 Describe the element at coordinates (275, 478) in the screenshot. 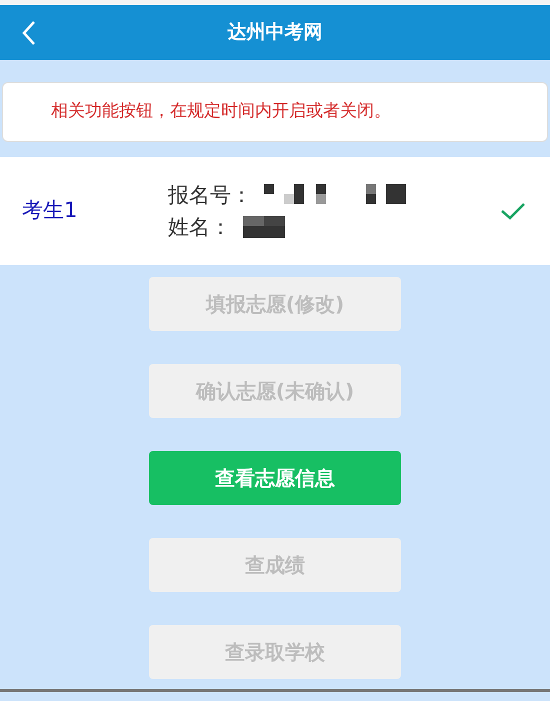

I see `action-button: 查看志愿信息` at that location.